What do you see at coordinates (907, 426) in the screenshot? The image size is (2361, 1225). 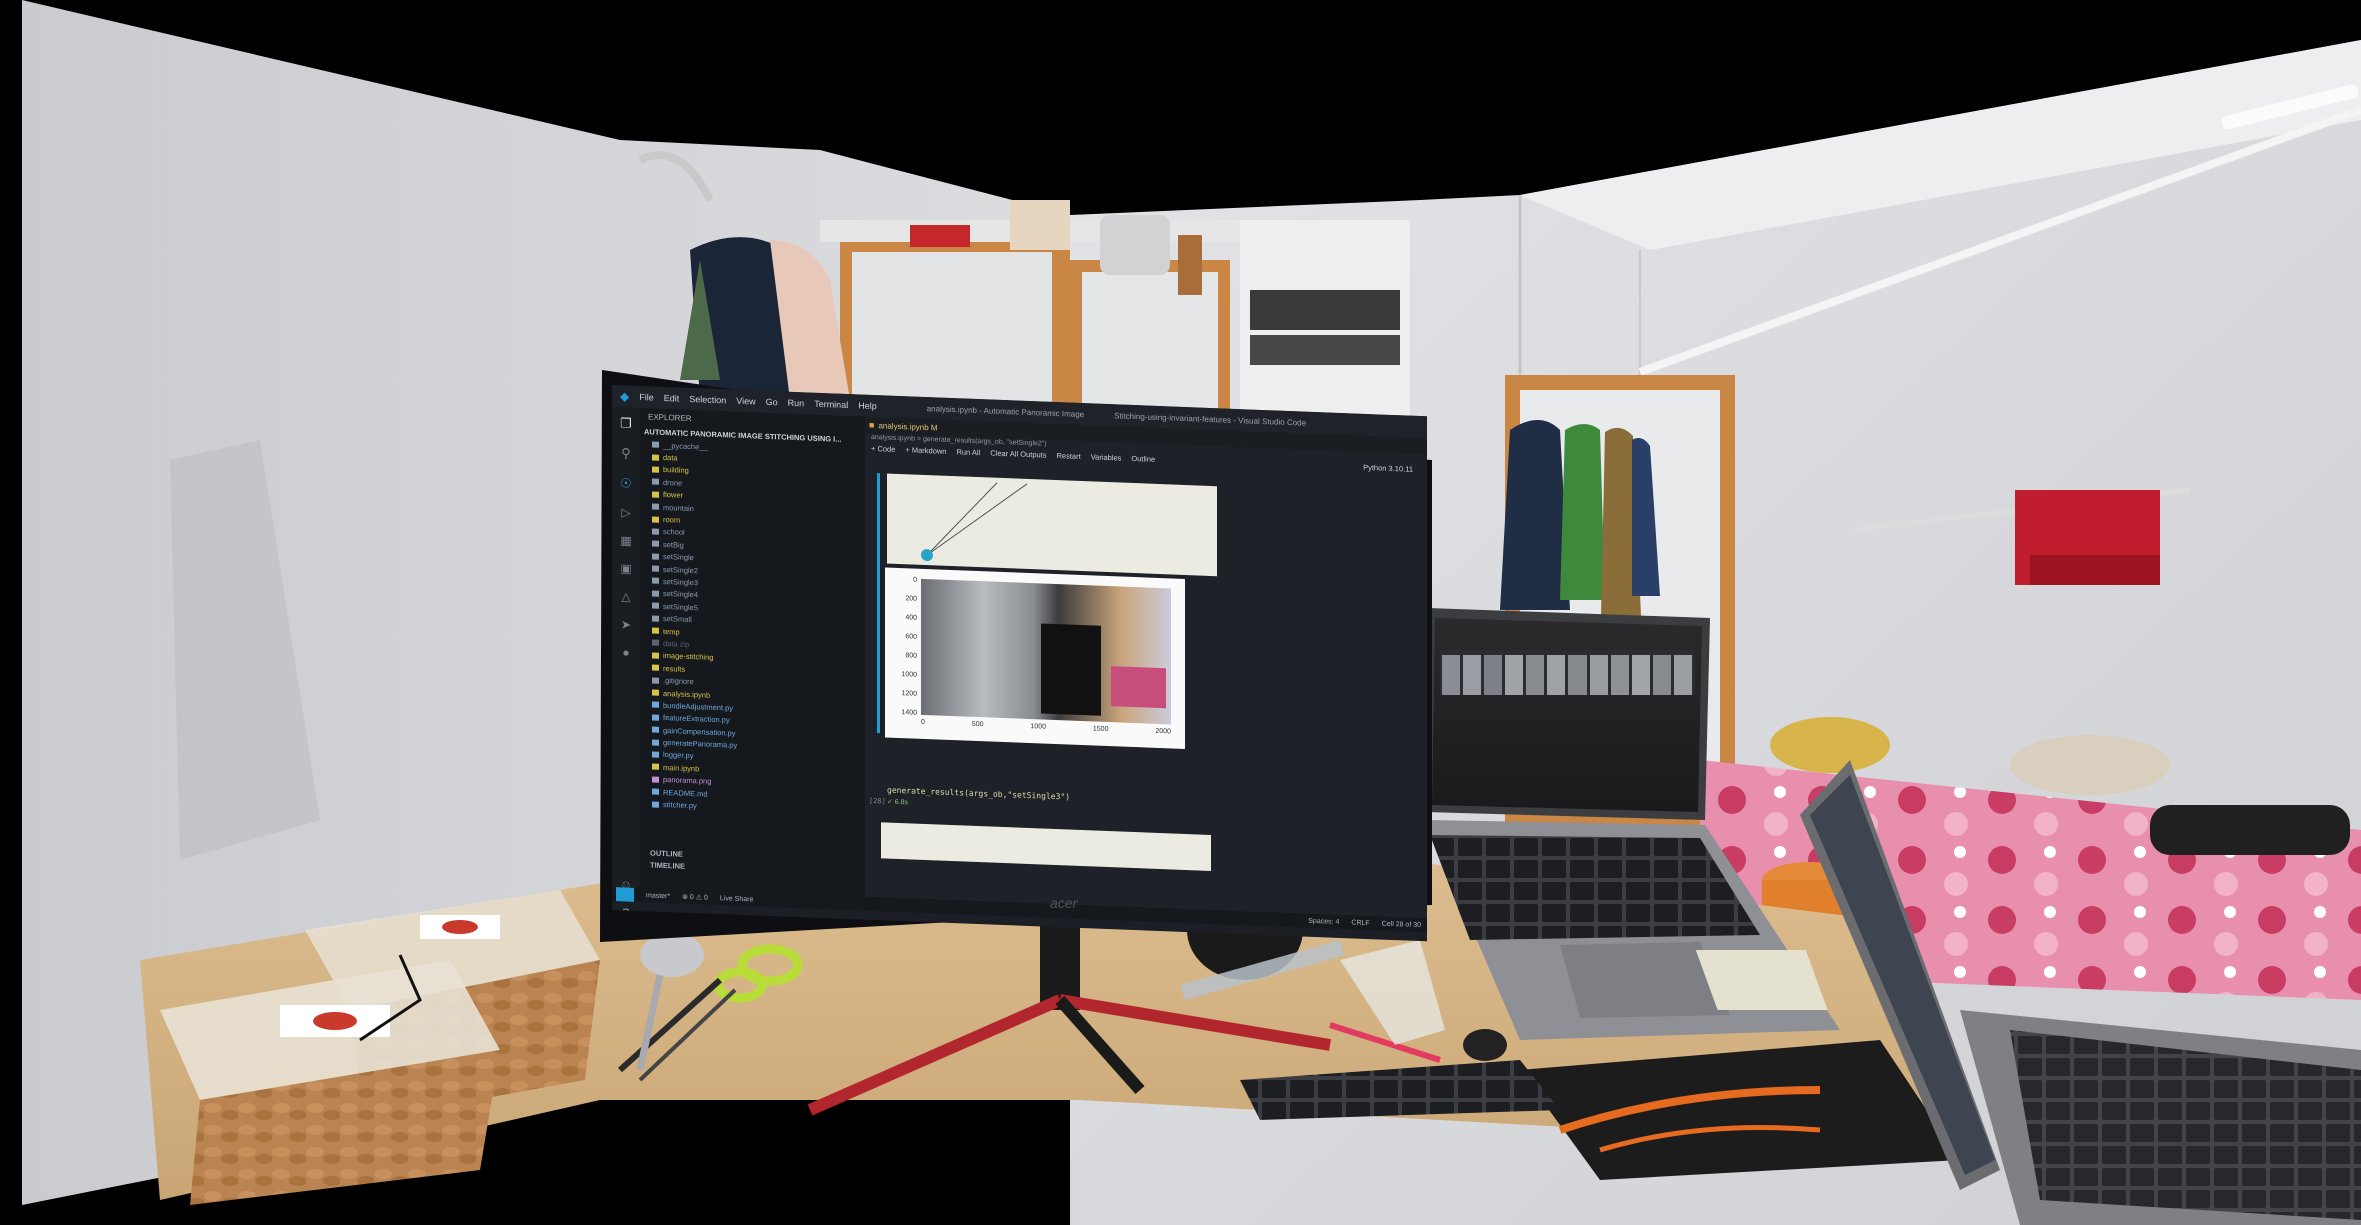 I see `tab-analysis: analysis.ipynb M` at bounding box center [907, 426].